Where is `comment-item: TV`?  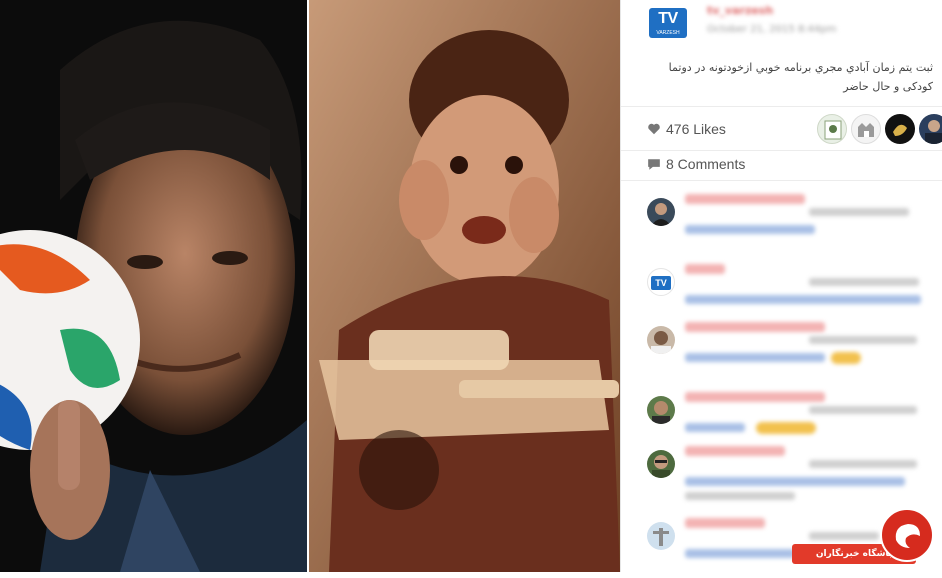
comment-item: TV is located at coordinates (781, 294).